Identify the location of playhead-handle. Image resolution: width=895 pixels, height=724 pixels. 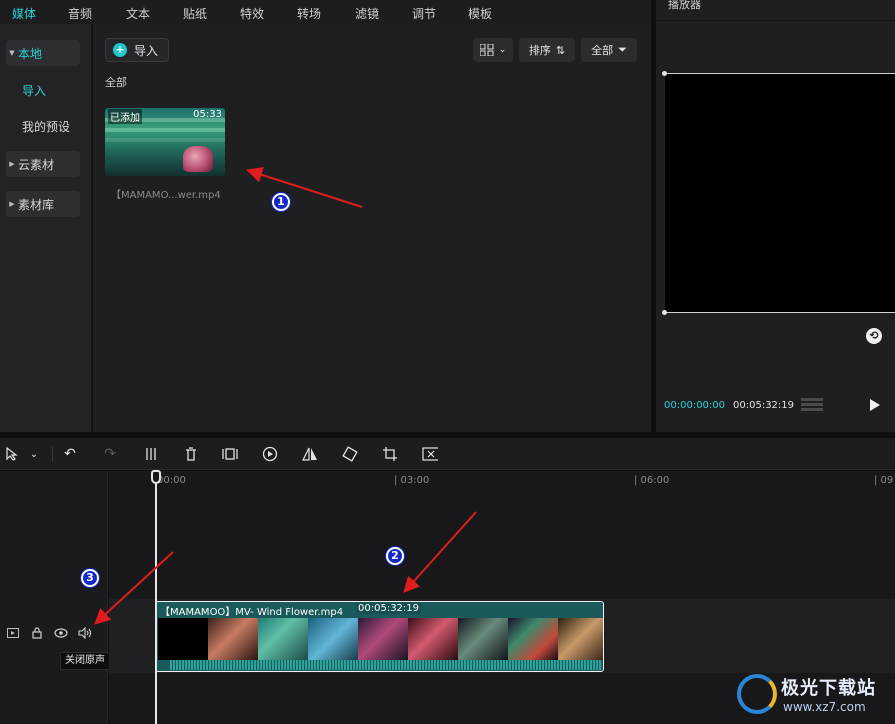
(156, 477).